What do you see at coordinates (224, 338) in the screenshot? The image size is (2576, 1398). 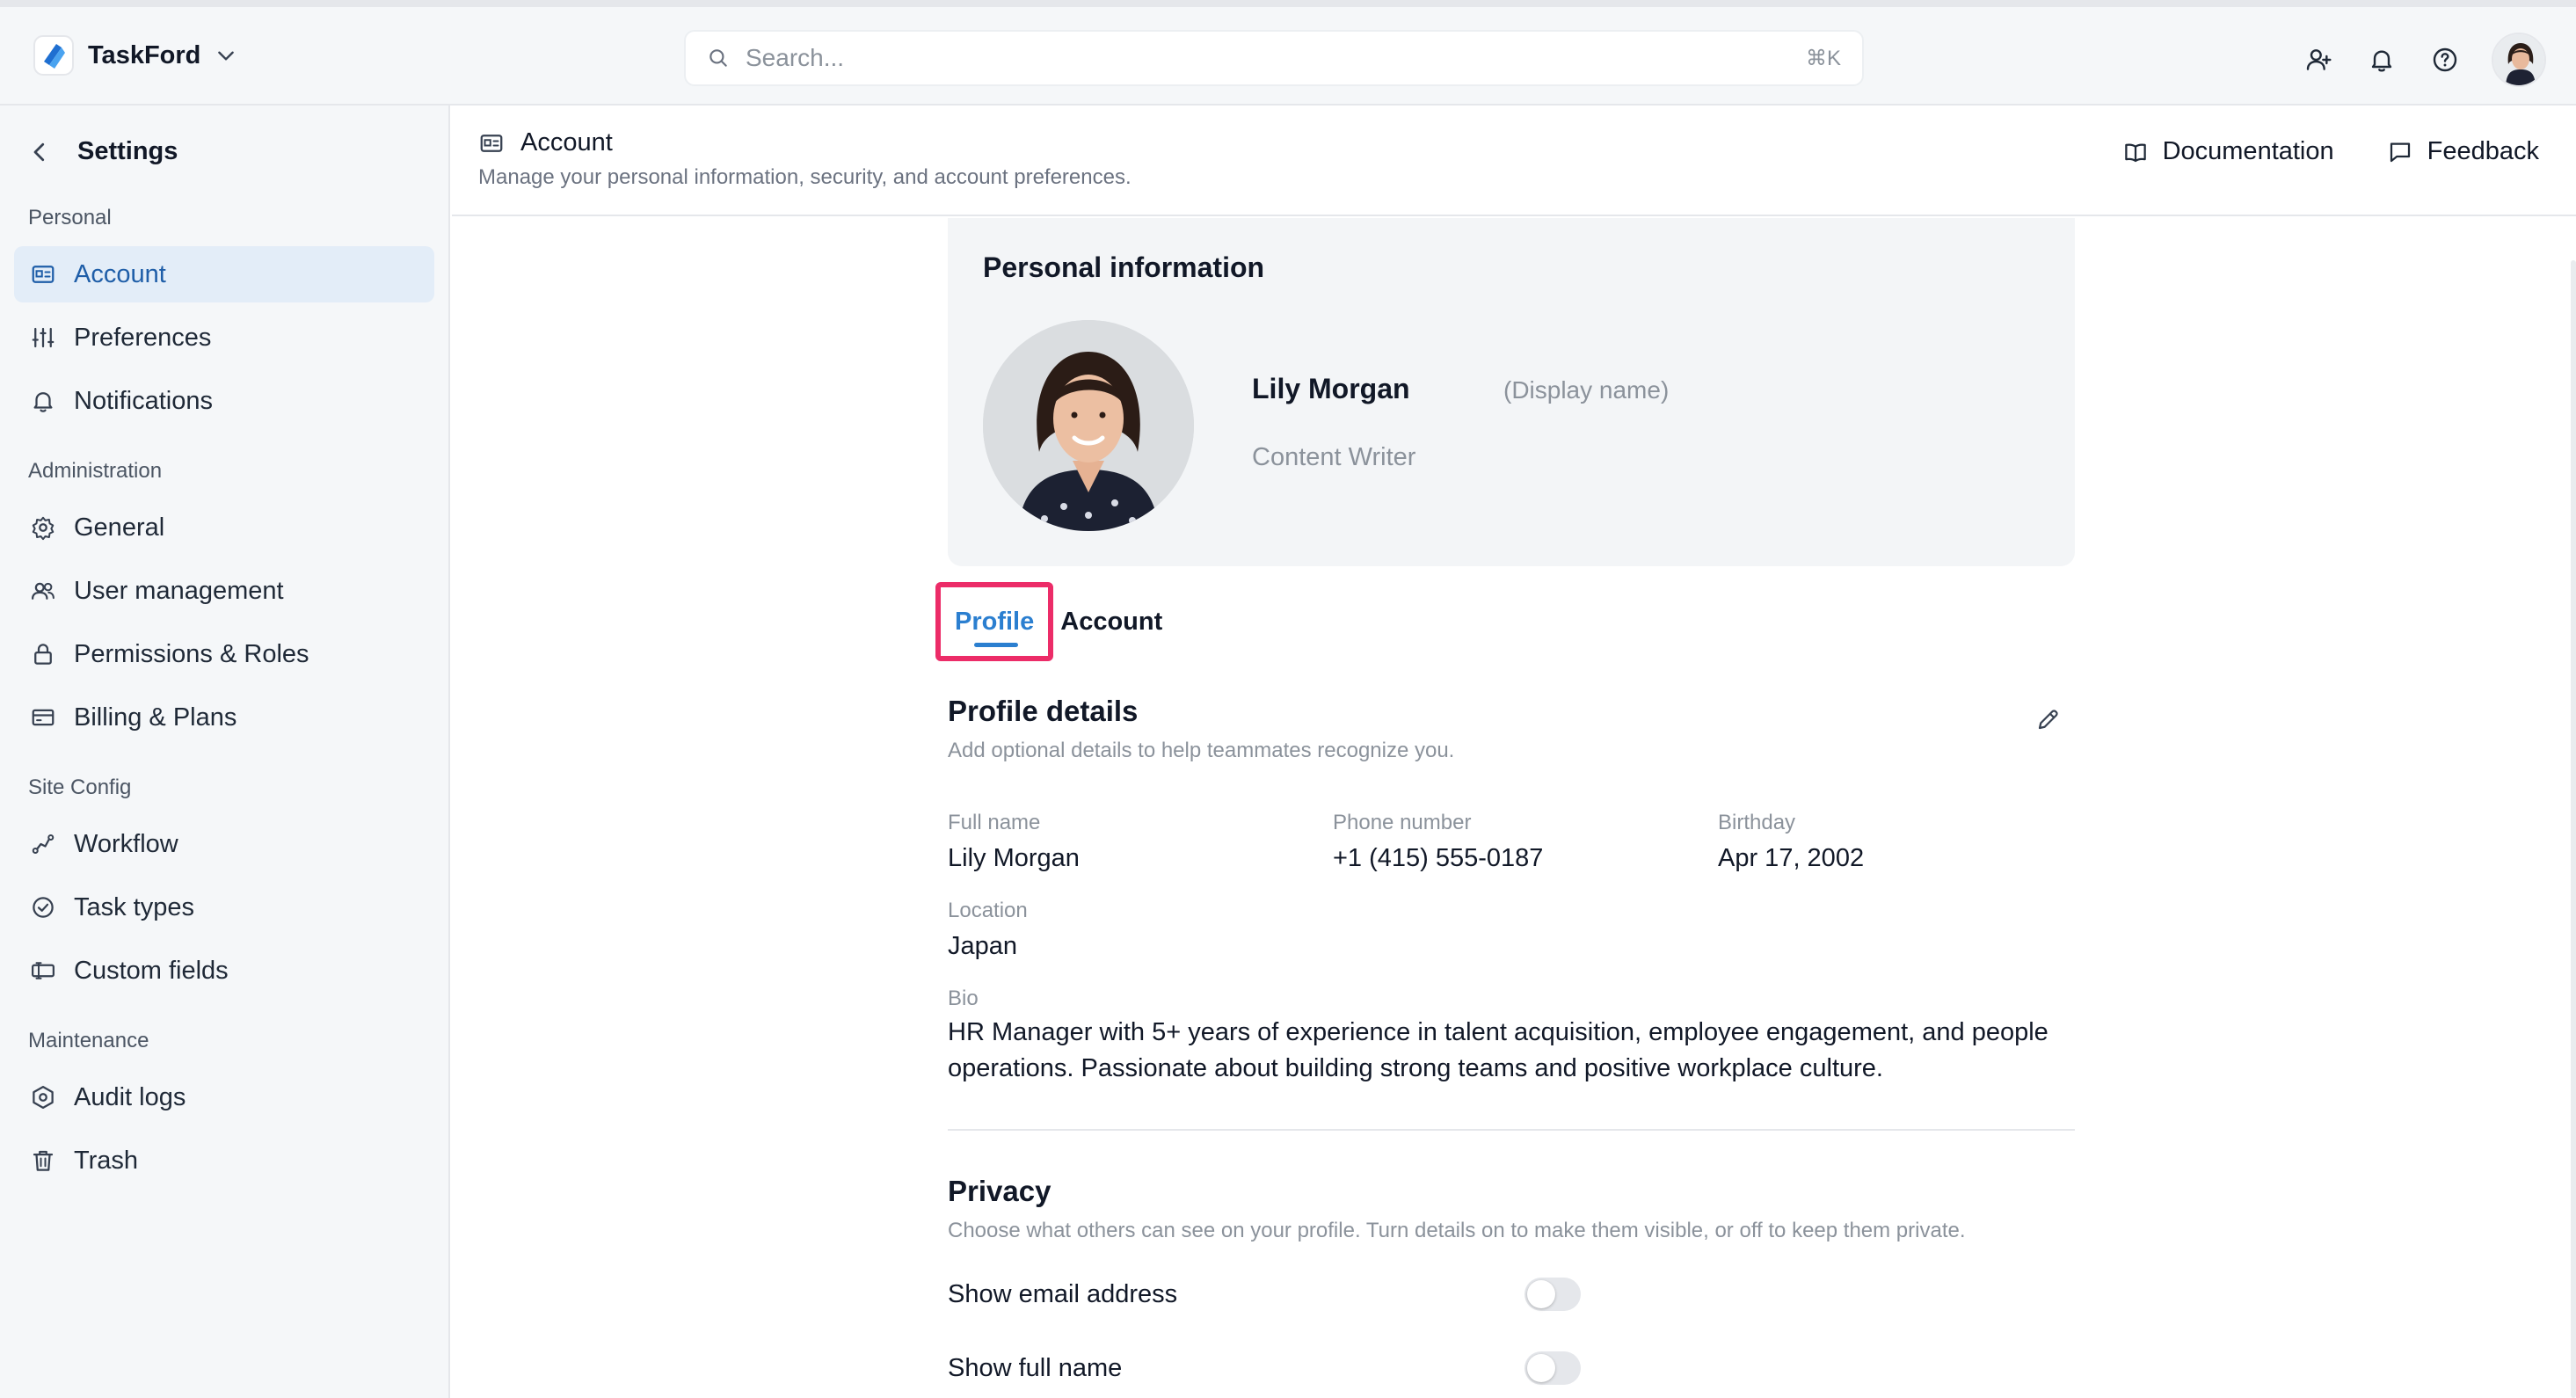 I see `sidebar-item-preferences: Preferences` at bounding box center [224, 338].